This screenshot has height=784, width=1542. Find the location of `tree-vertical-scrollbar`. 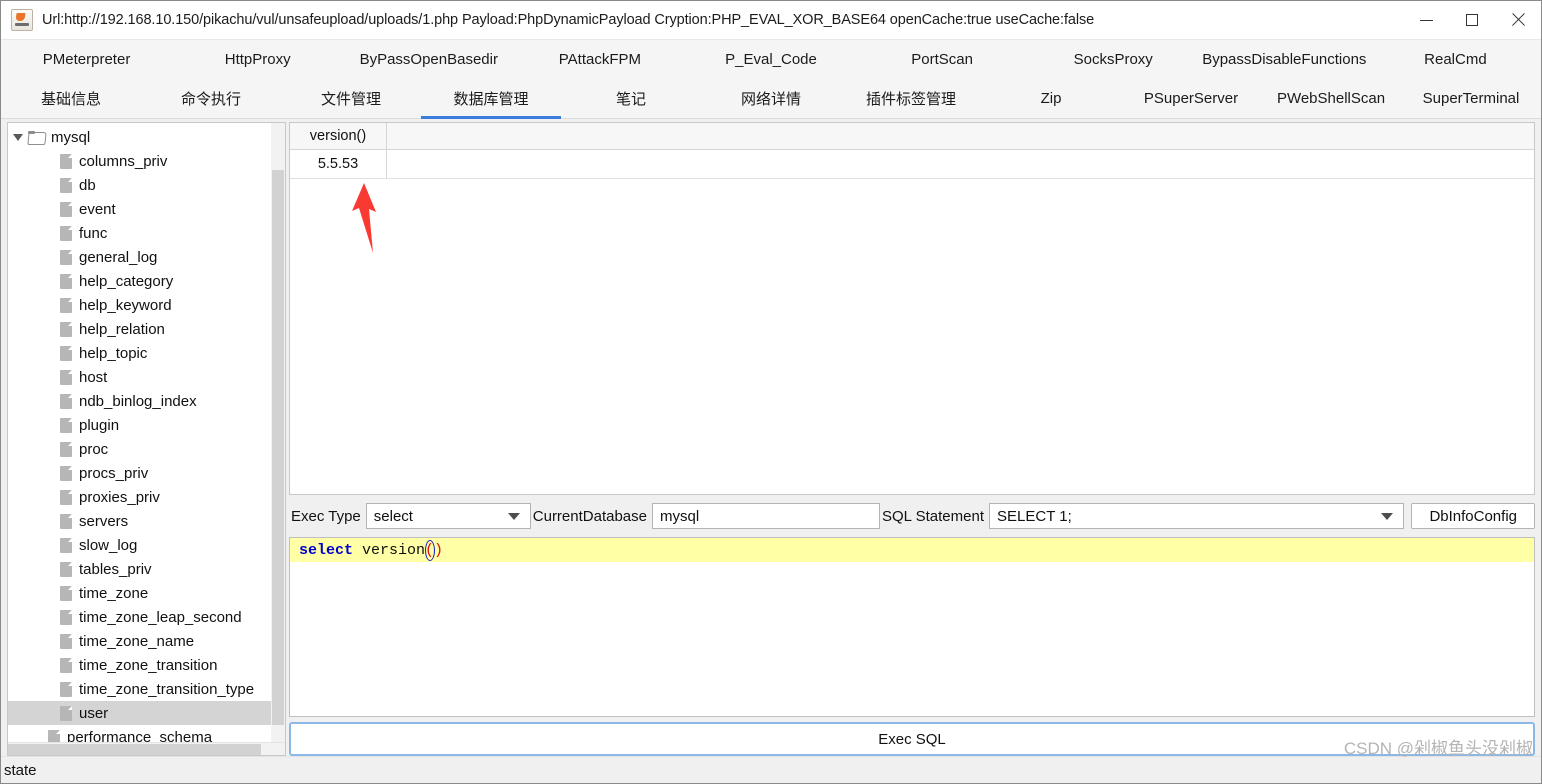

tree-vertical-scrollbar is located at coordinates (278, 432).